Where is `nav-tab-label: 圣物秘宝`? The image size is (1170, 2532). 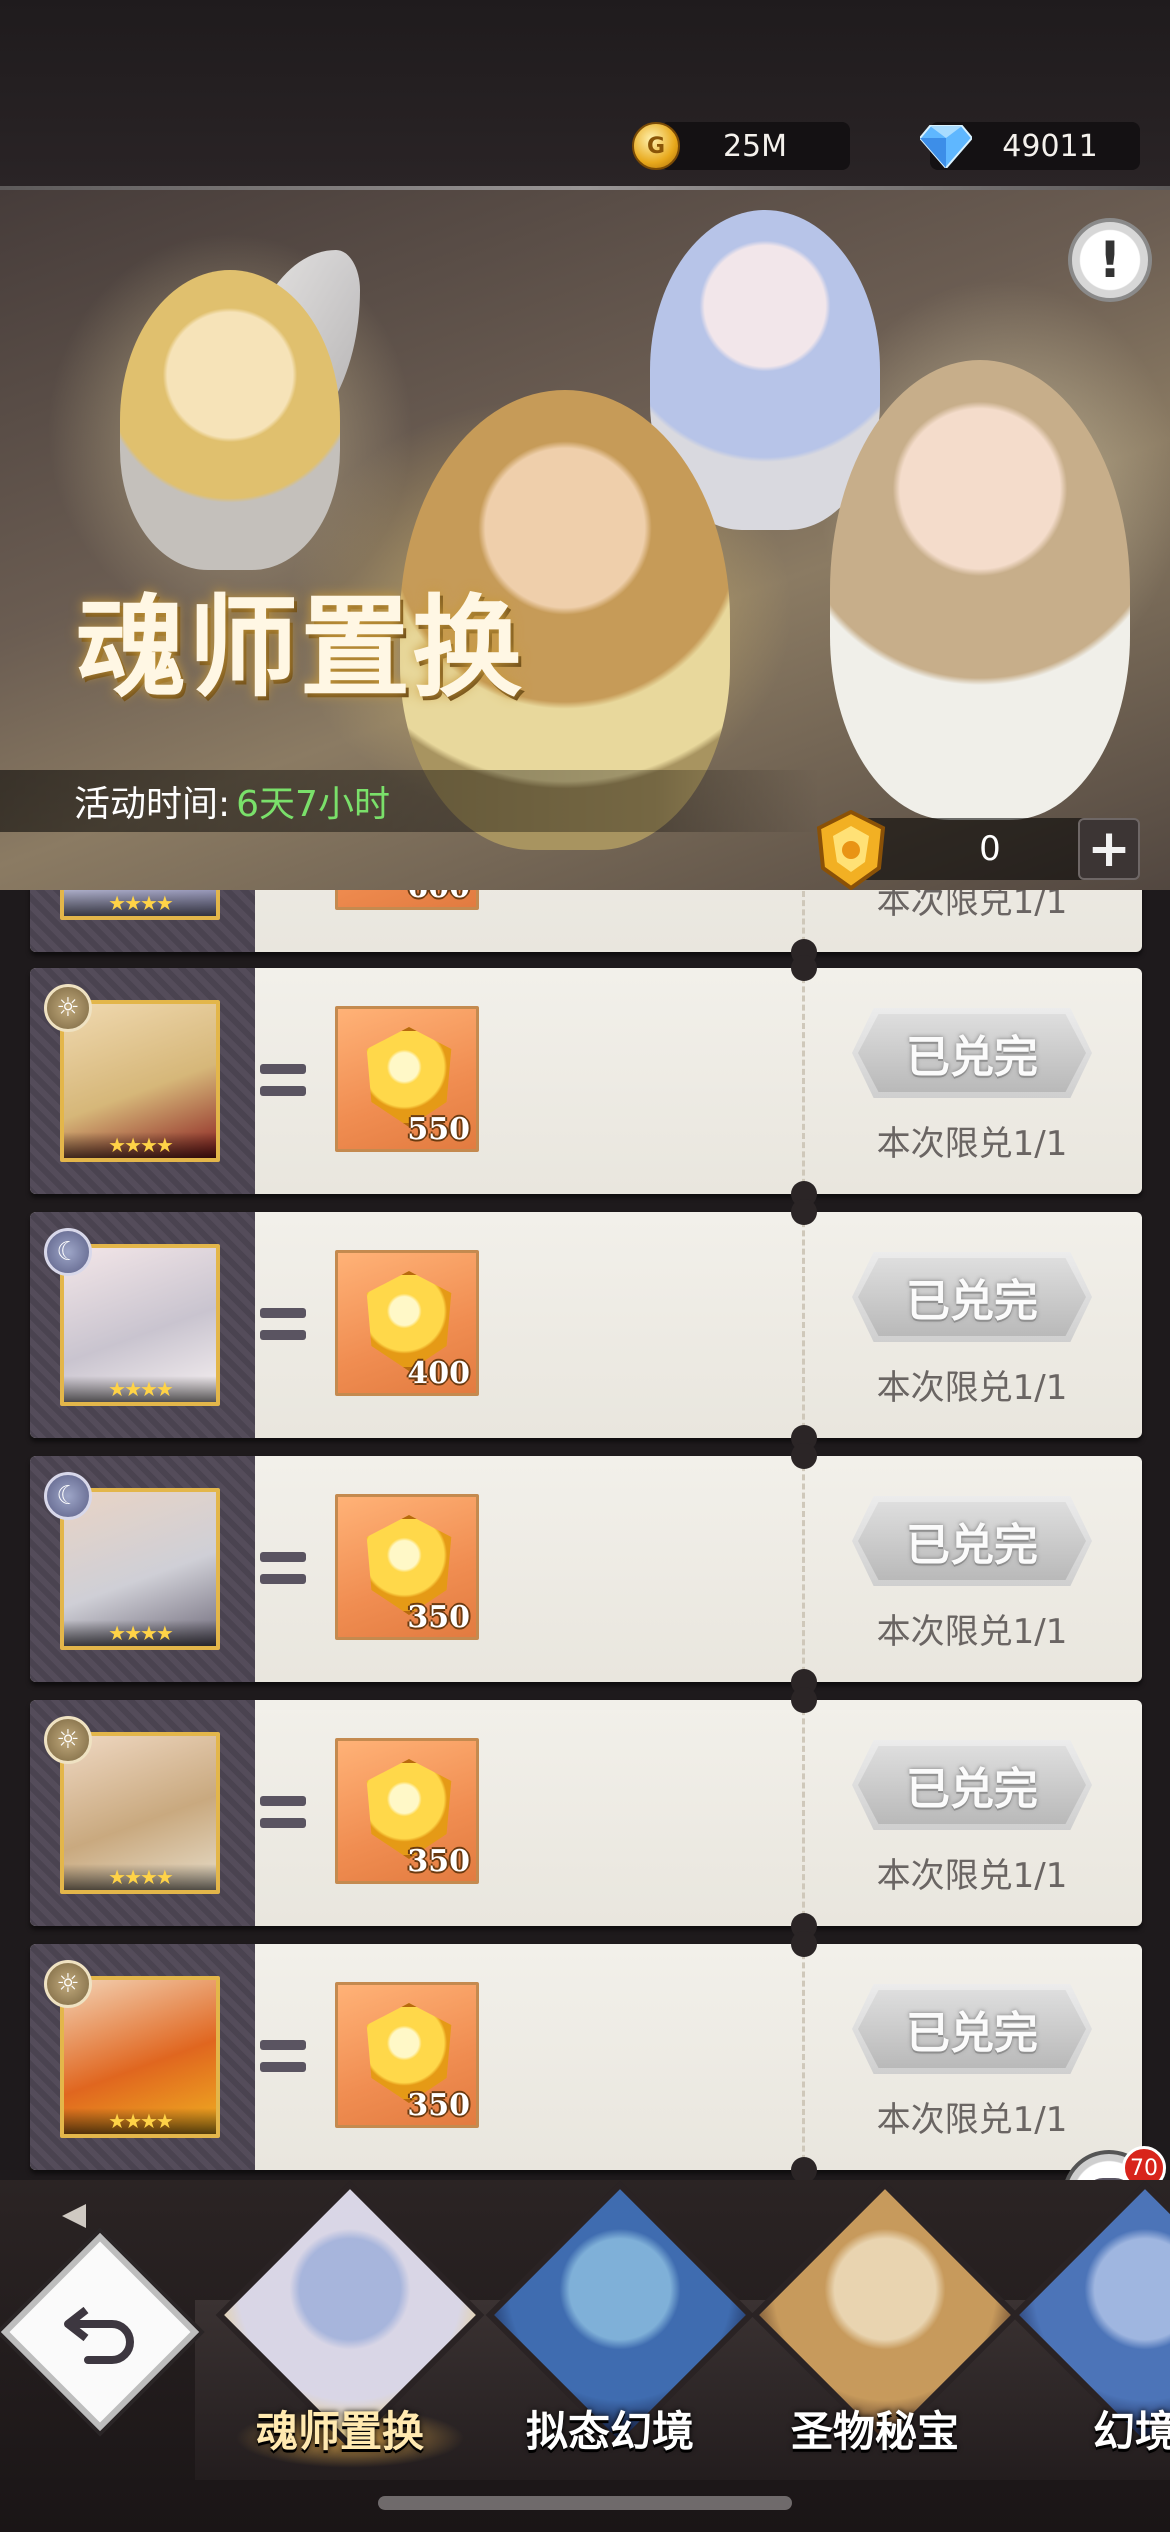
nav-tab-label: 圣物秘宝 is located at coordinates (874, 2431).